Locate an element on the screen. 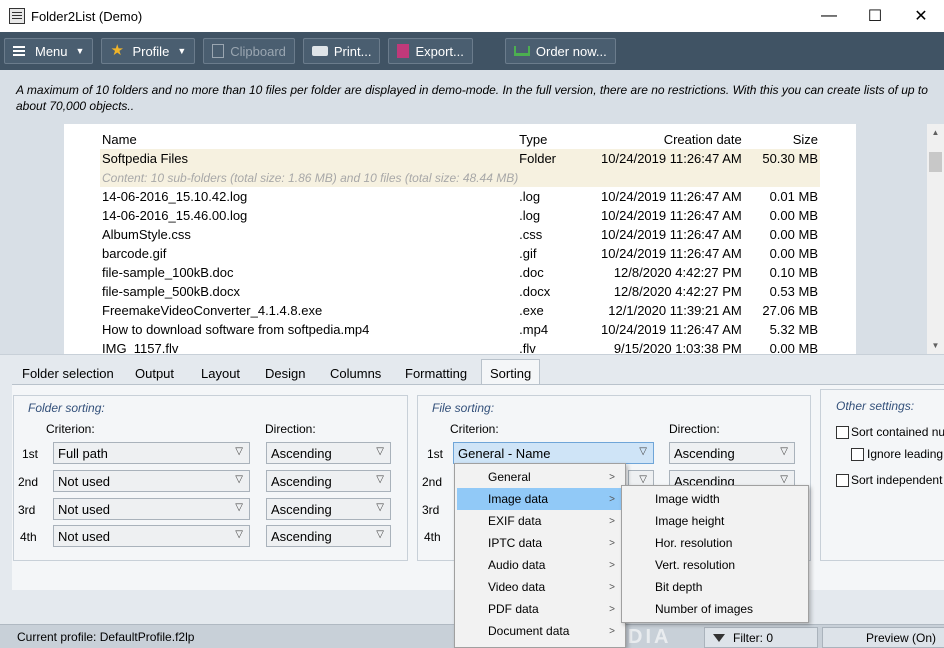 The width and height of the screenshot is (944, 648). profile-button: ★ Profile ▼ is located at coordinates (148, 51).